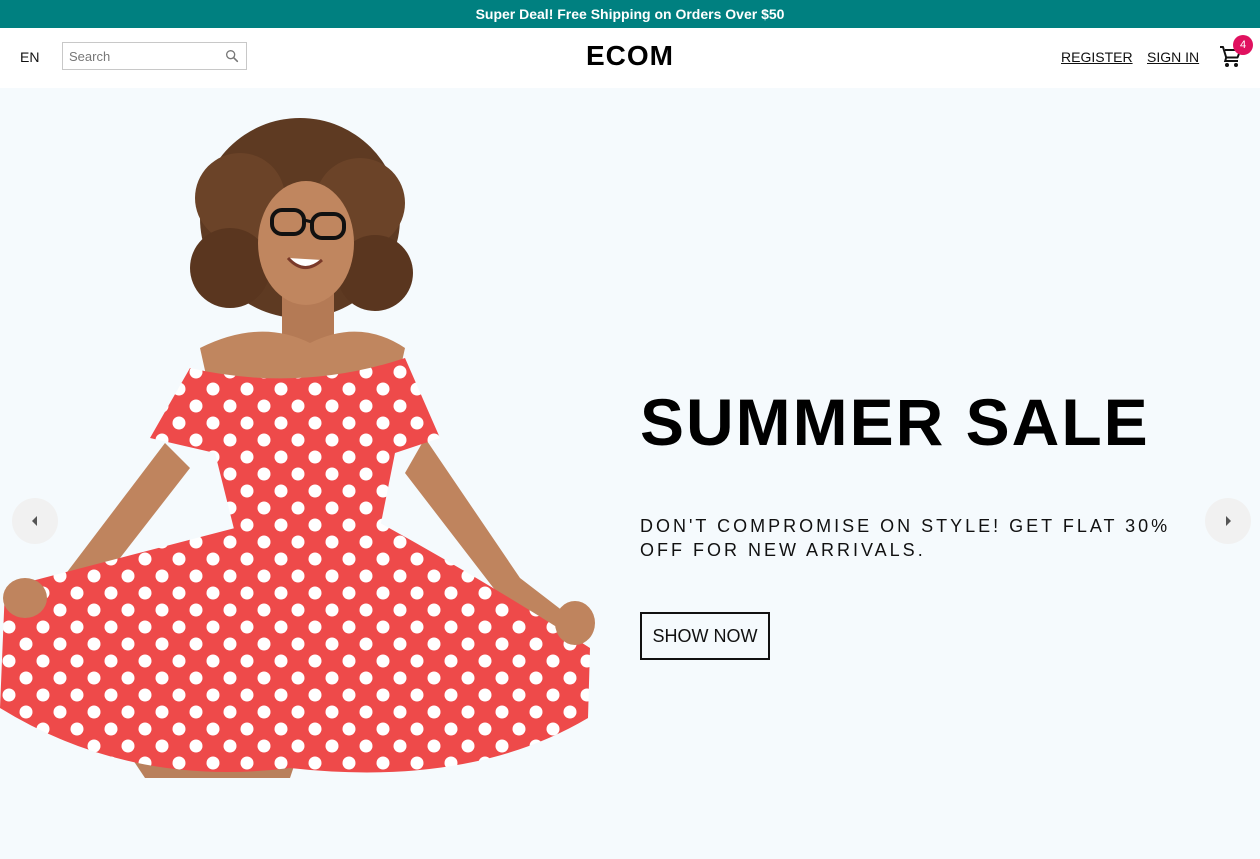 This screenshot has width=1260, height=859. I want to click on search-input, so click(144, 56).